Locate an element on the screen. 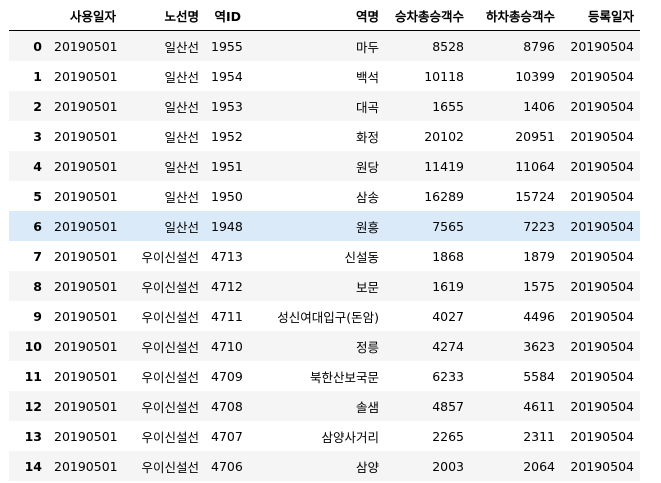 Image resolution: width=661 pixels, height=483 pixels. station-id-cell: 4711 is located at coordinates (227, 316).